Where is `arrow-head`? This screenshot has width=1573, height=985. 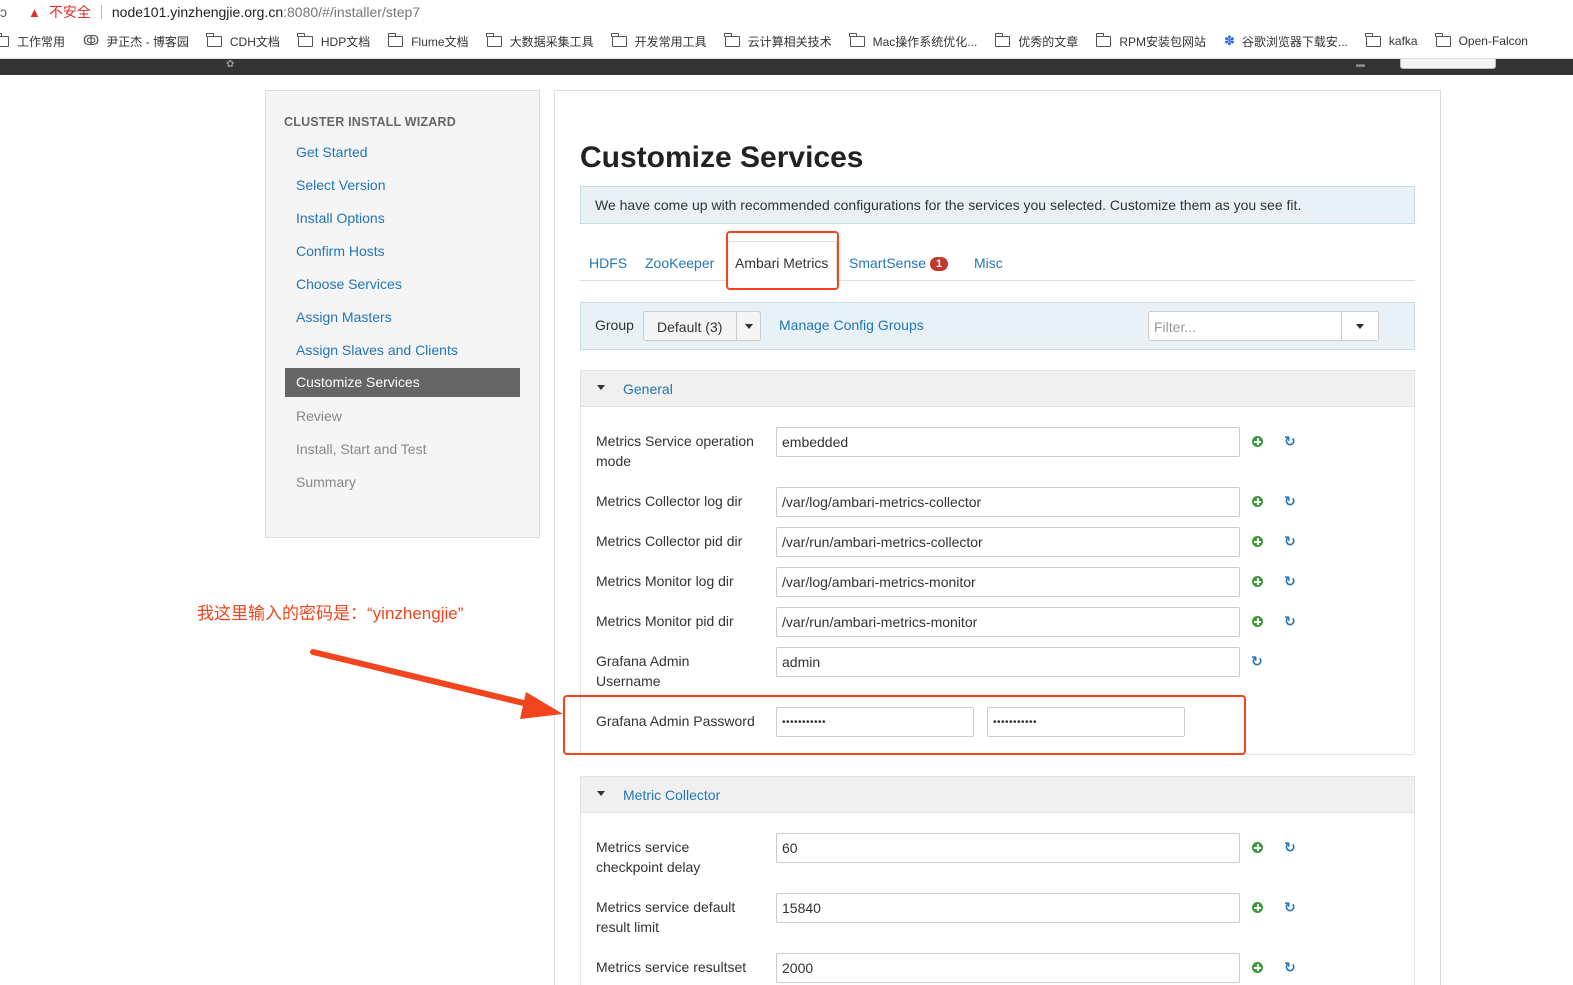
arrow-head is located at coordinates (541, 705).